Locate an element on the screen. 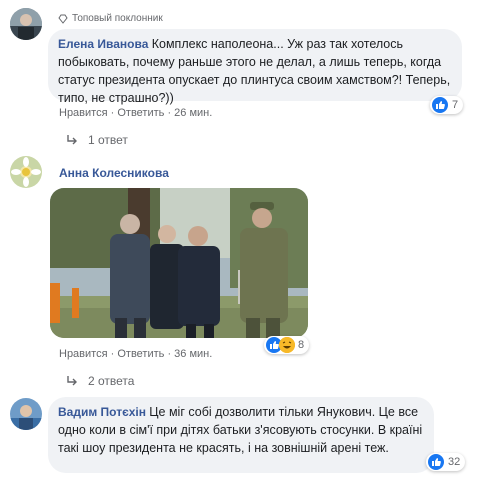  reaction-summary: 7 is located at coordinates (447, 105).